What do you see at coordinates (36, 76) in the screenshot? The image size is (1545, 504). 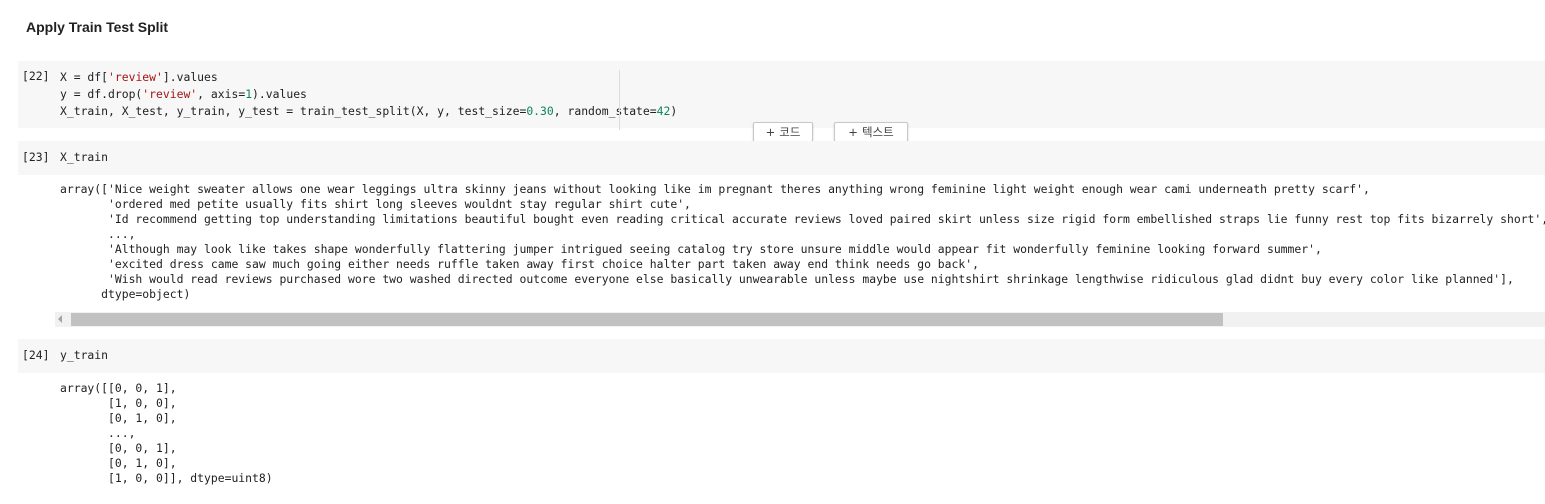 I see `execution-count-22: [22]` at bounding box center [36, 76].